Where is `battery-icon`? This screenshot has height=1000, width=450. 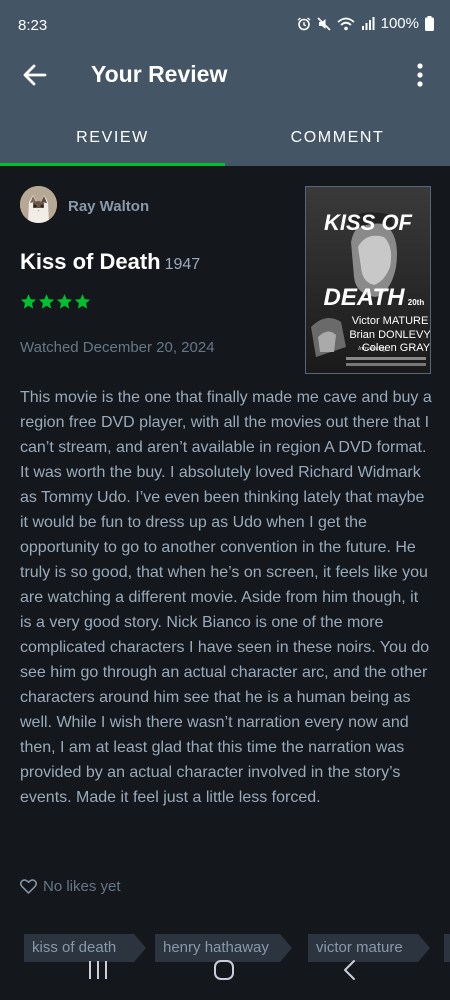 battery-icon is located at coordinates (429, 23).